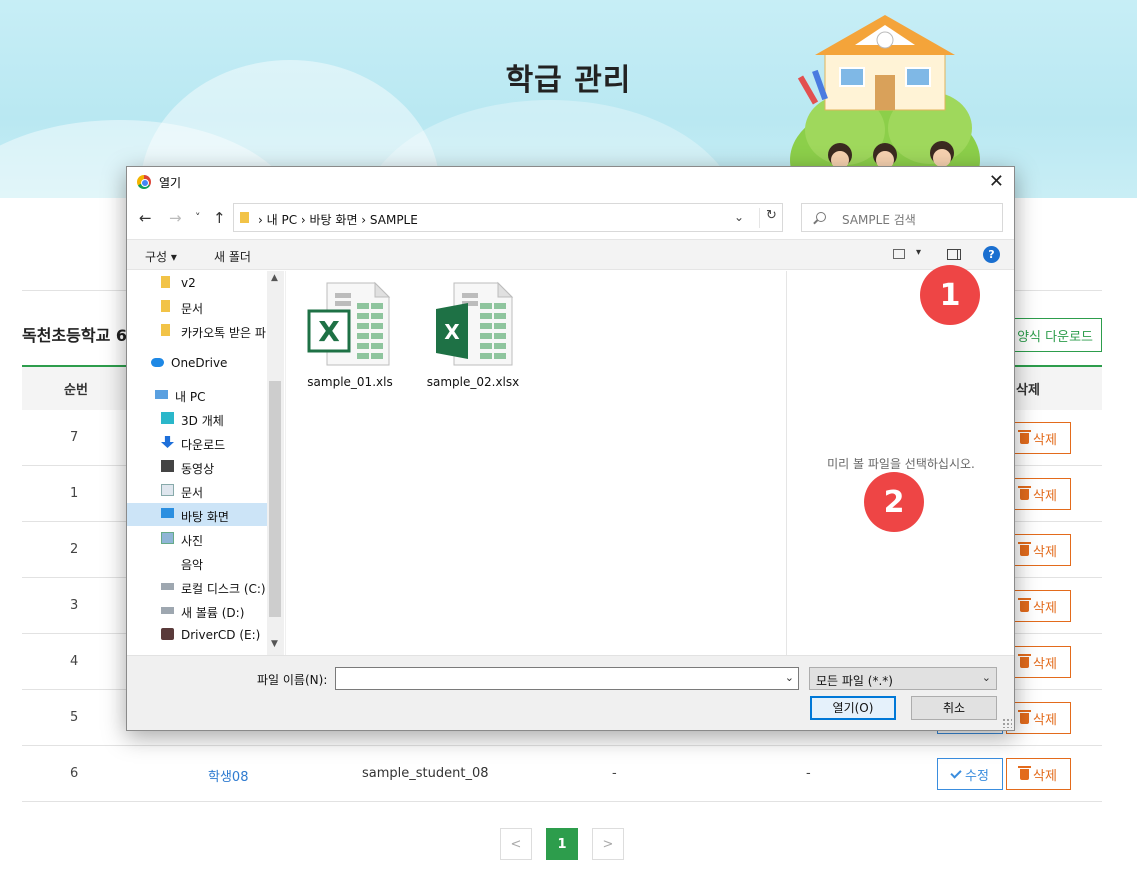  I want to click on drive-icon, so click(167, 586).